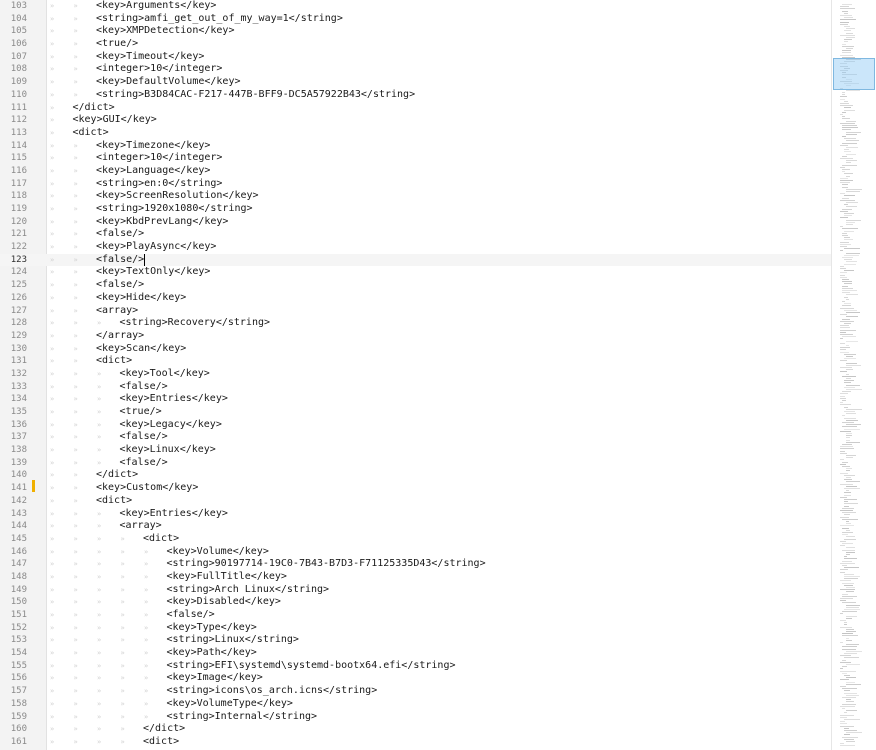 The image size is (876, 750). I want to click on code-line: 138 » » » <key>Linux</key>, so click(415, 450).